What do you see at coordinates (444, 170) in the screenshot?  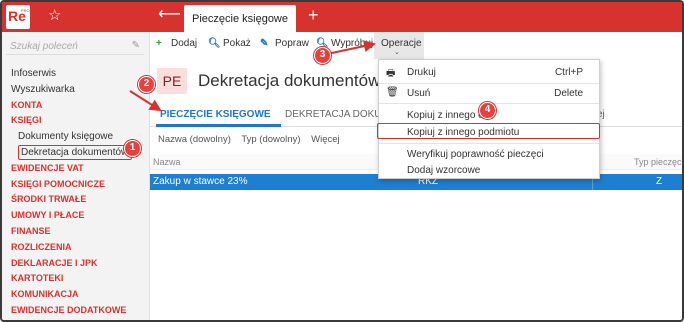 I see `menu-item-label: Dodaj wzorcowe` at bounding box center [444, 170].